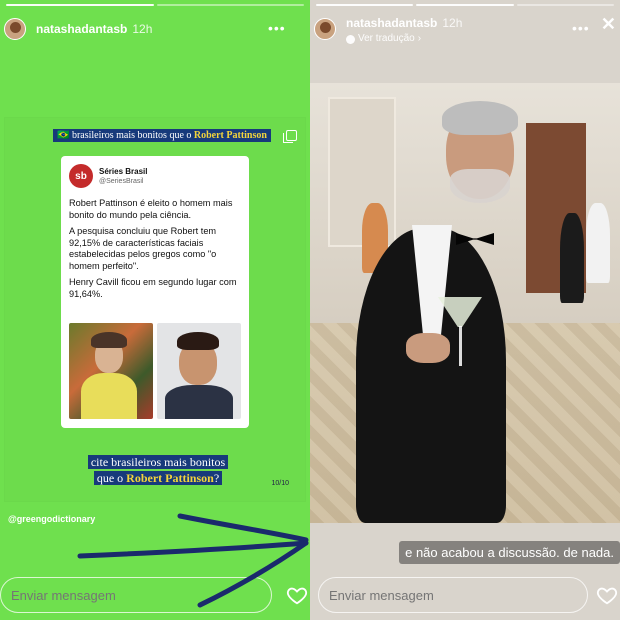 This screenshot has width=620, height=620. I want to click on page-count: 10/10, so click(280, 483).